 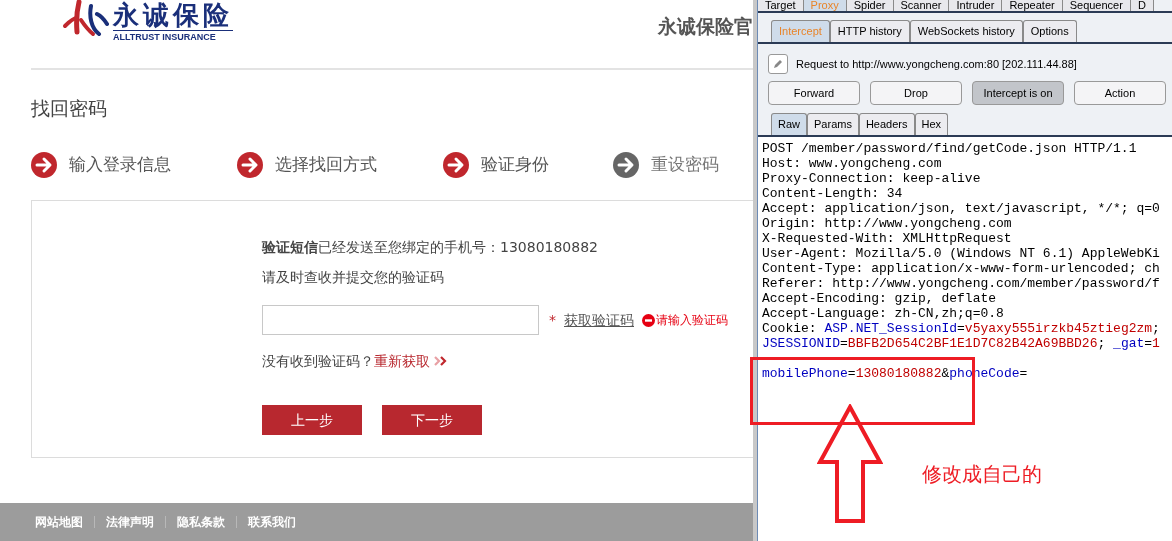 I want to click on site-header-title: 永诚保险官, so click(x=705, y=26).